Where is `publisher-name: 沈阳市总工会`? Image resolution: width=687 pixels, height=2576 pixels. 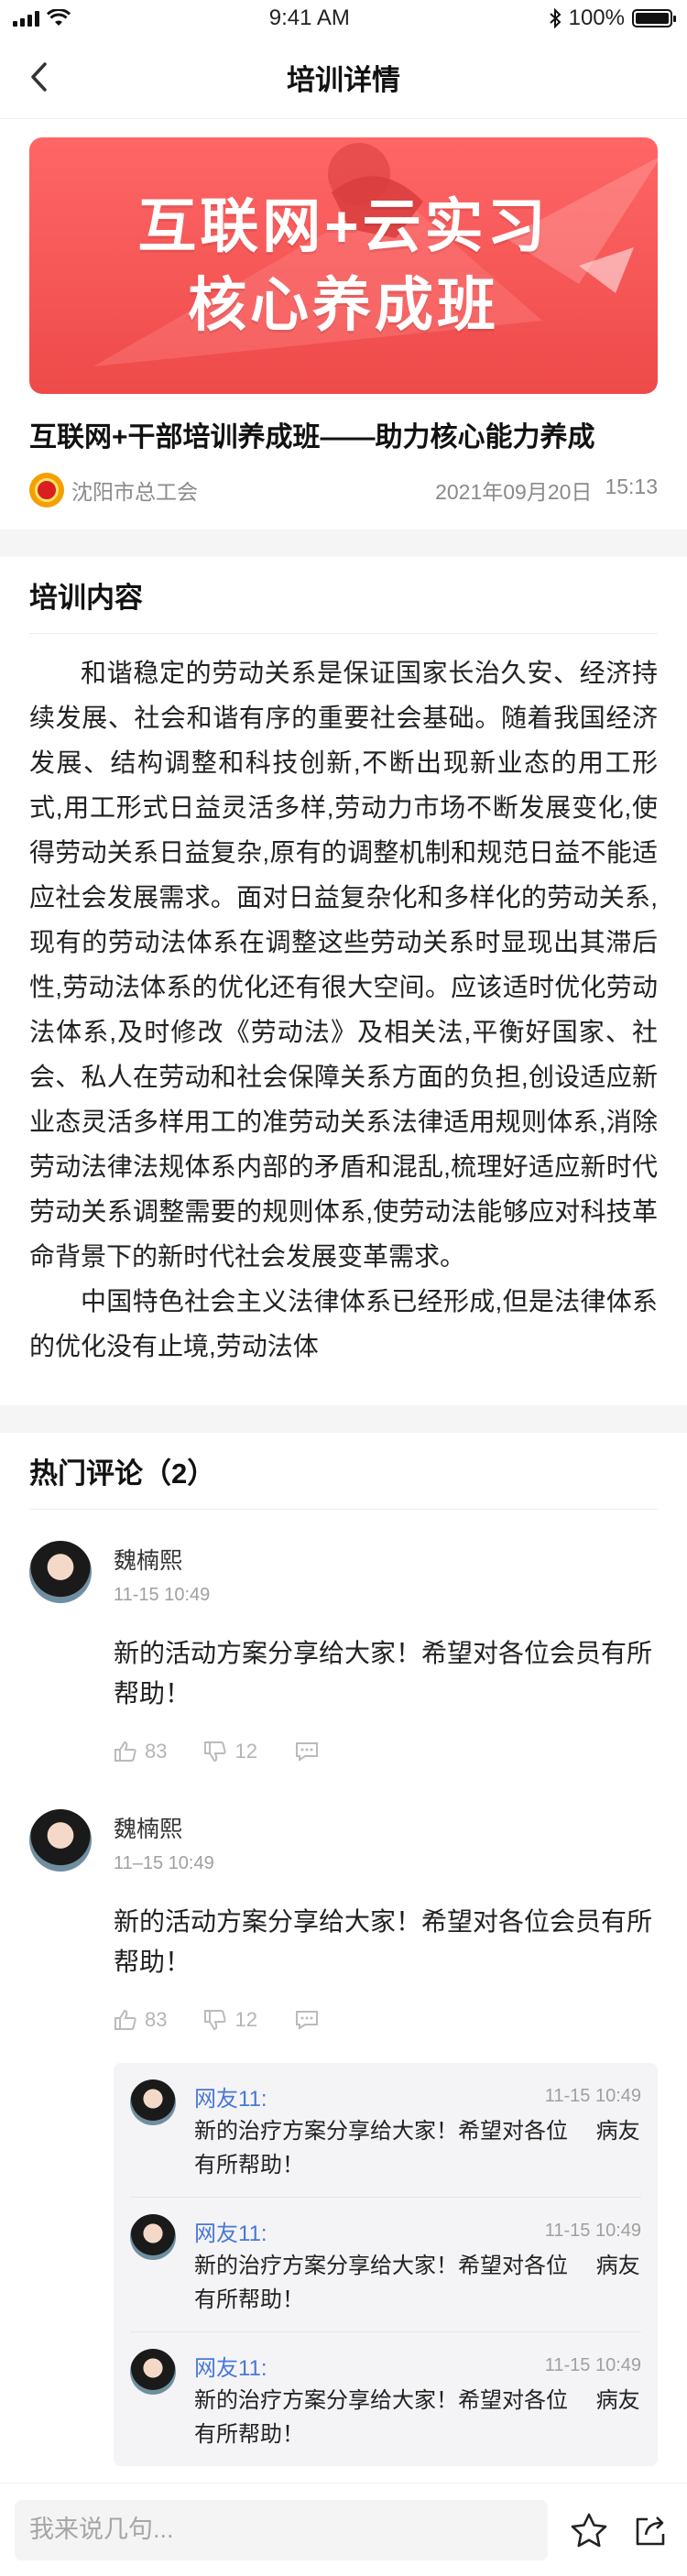 publisher-name: 沈阳市总工会 is located at coordinates (135, 492).